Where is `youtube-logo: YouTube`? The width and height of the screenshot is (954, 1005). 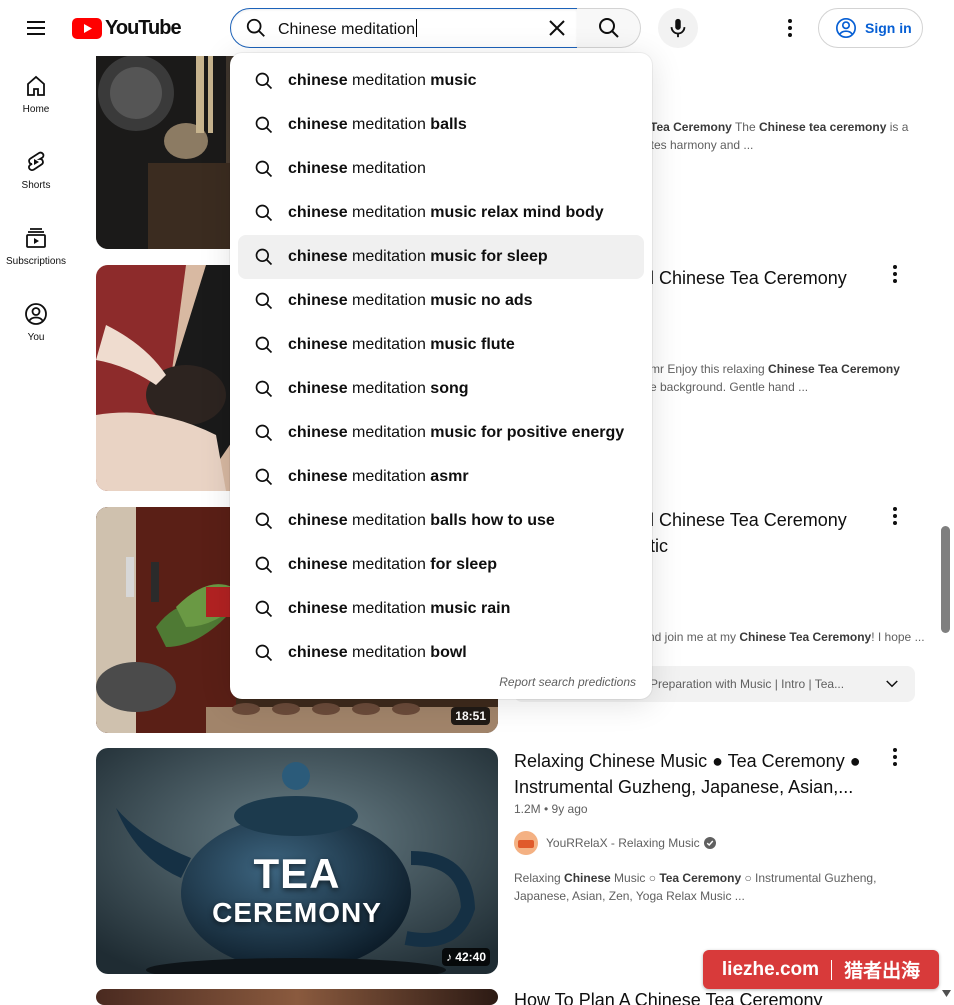
youtube-logo: YouTube is located at coordinates (127, 28).